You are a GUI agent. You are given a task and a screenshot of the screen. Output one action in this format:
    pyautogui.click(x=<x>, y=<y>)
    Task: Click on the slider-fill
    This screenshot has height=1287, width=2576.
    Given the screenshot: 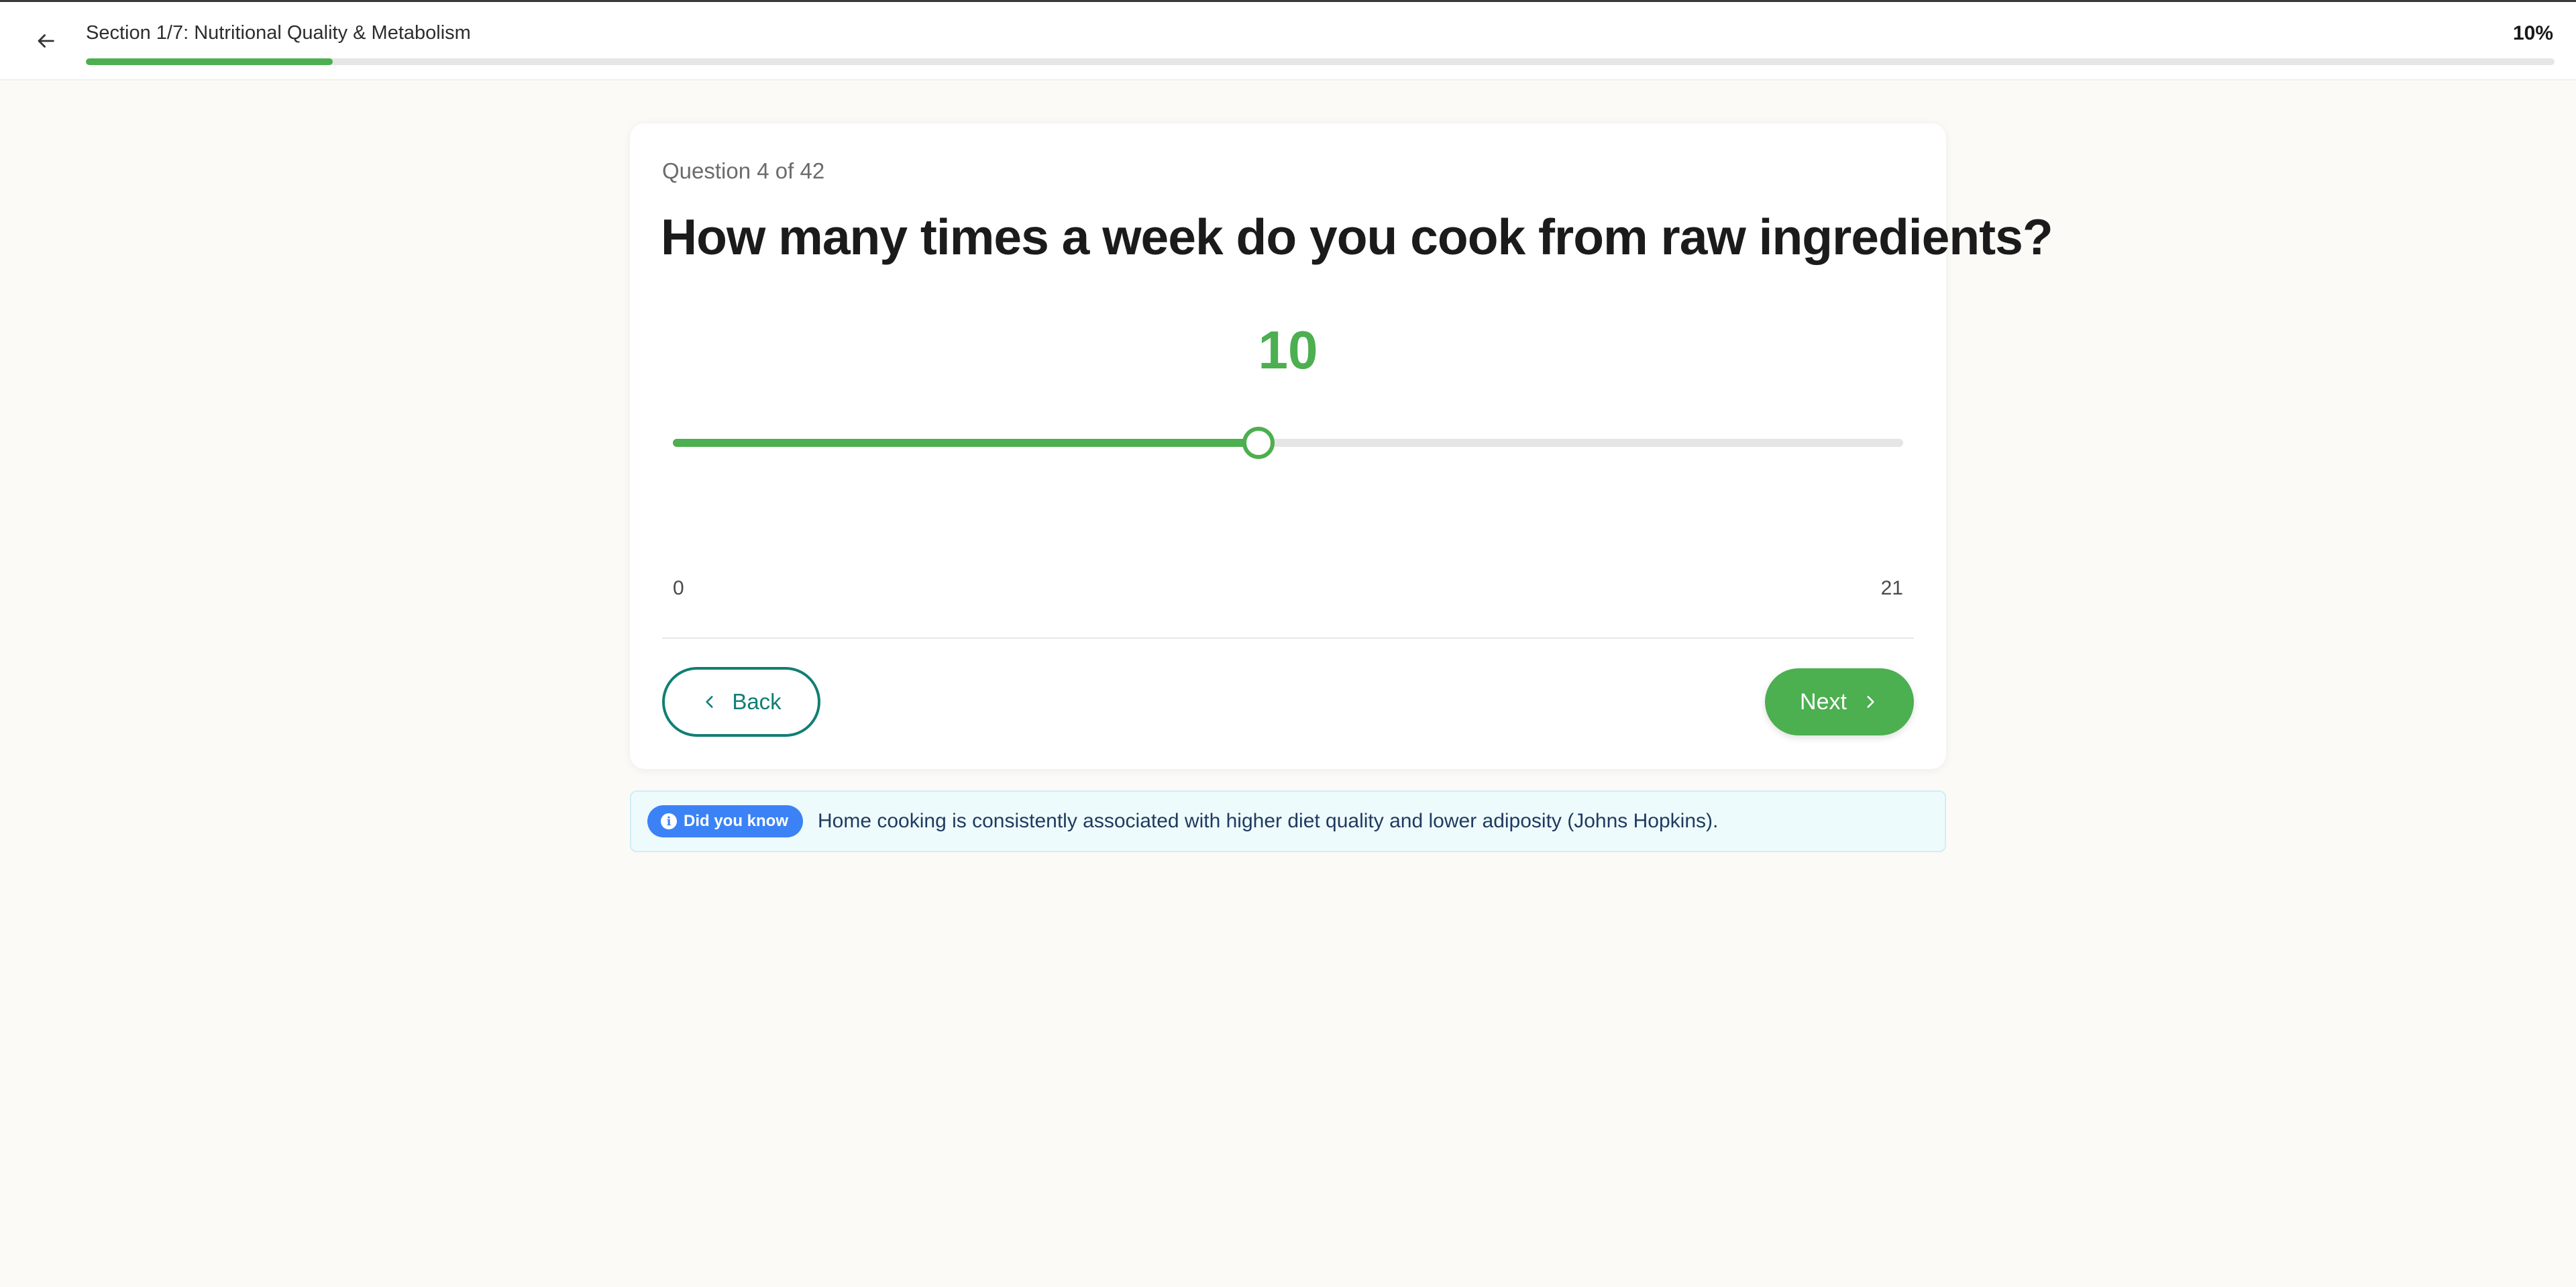 What is the action you would take?
    pyautogui.click(x=966, y=443)
    